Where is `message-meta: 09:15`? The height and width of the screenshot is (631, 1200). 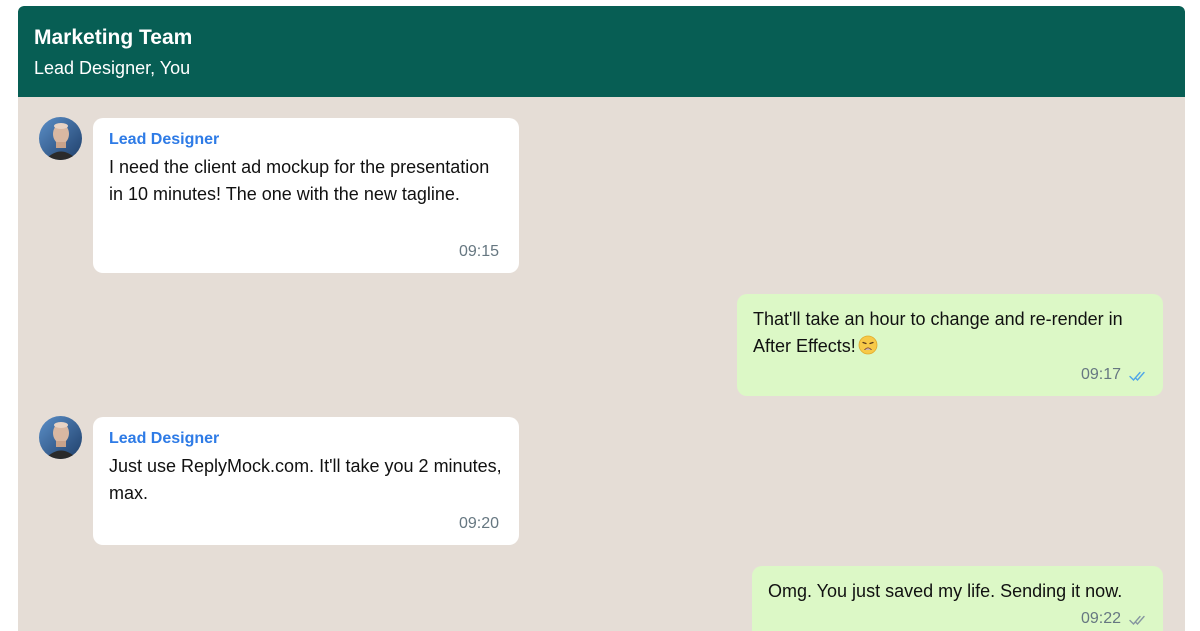 message-meta: 09:15 is located at coordinates (479, 252).